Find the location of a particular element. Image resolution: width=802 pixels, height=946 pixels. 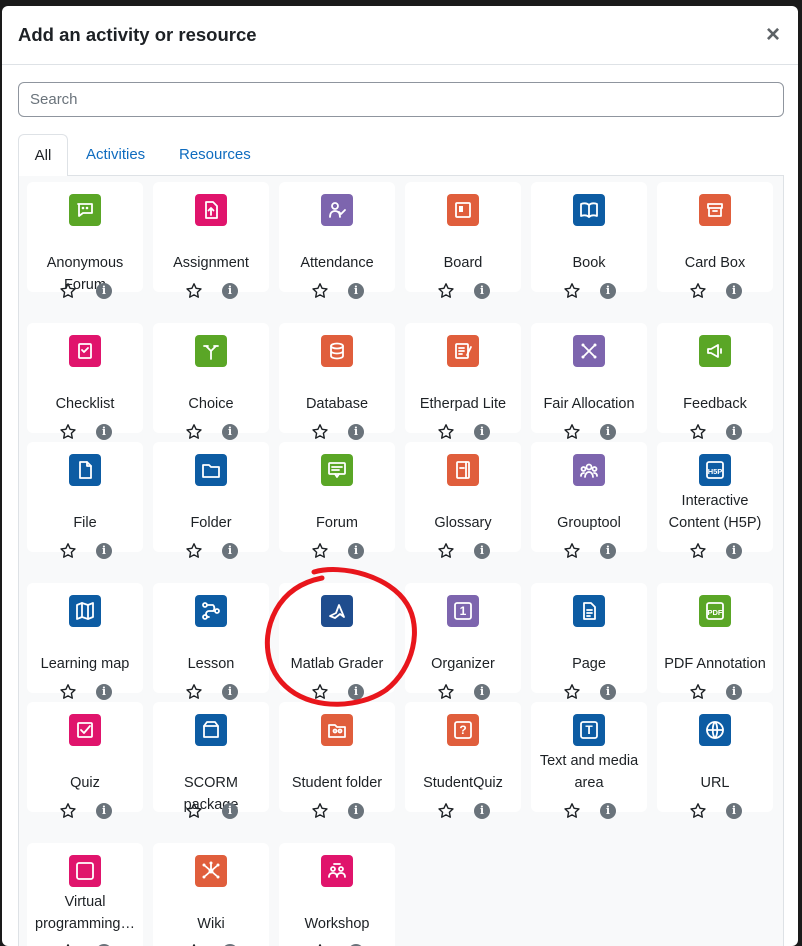

tab-resources: Resources is located at coordinates (215, 155).